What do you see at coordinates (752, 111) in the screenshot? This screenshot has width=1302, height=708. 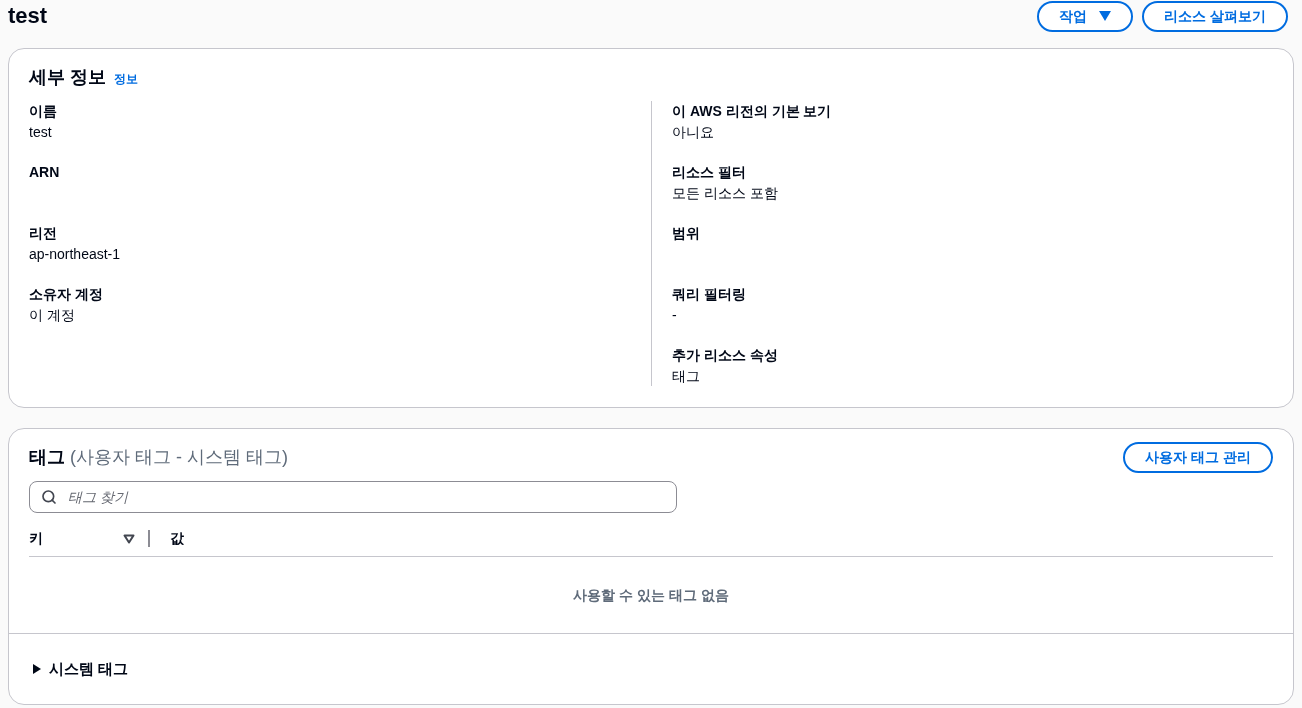 I see `field-label: 이 AWS 리전의 기본 보기` at bounding box center [752, 111].